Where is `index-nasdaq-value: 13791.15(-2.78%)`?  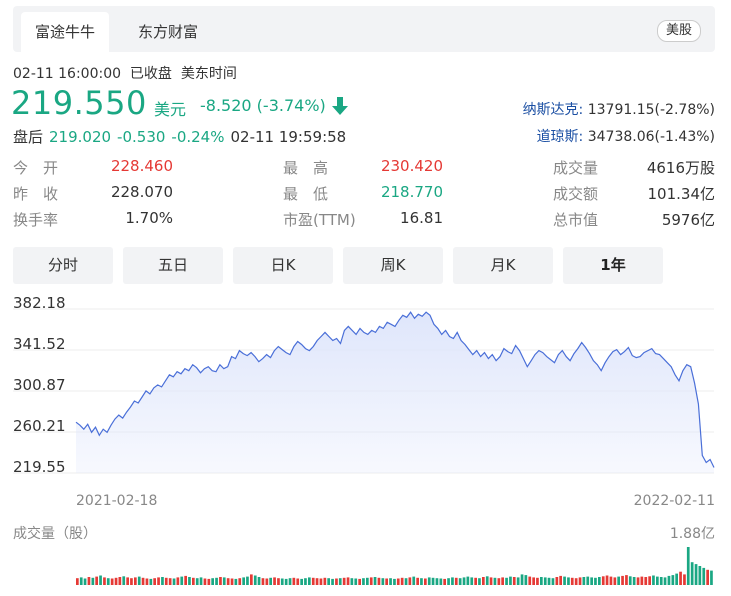
index-nasdaq-value: 13791.15(-2.78%) is located at coordinates (651, 110).